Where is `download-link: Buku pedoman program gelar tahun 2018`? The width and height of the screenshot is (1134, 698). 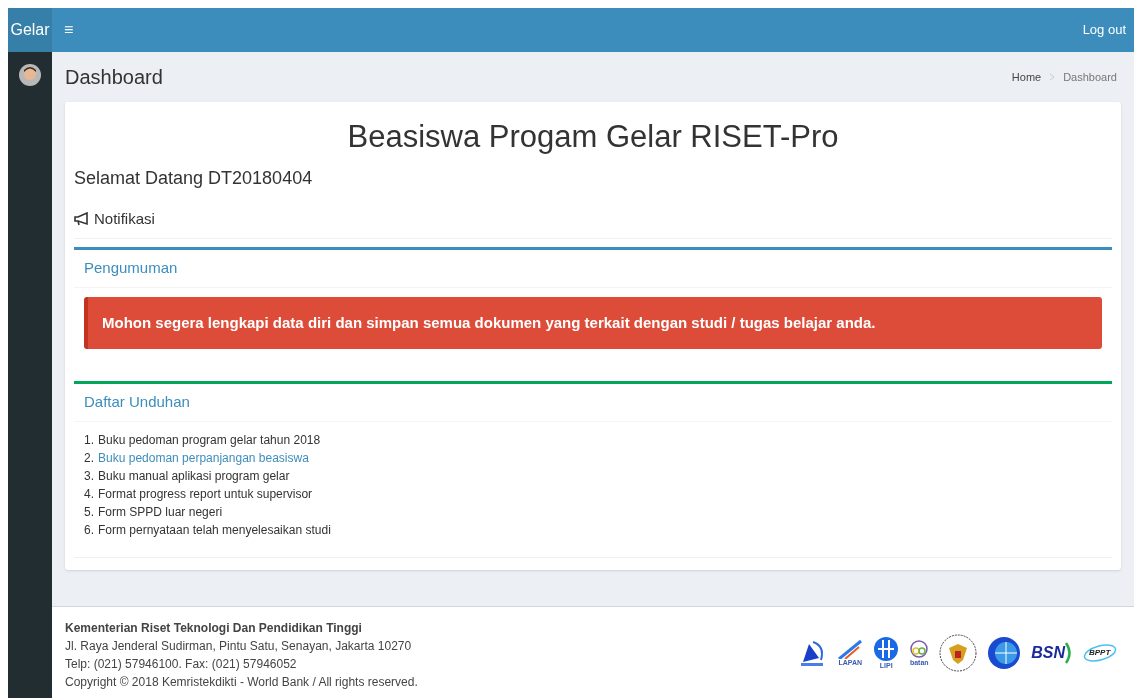 download-link: Buku pedoman program gelar tahun 2018 is located at coordinates (209, 439).